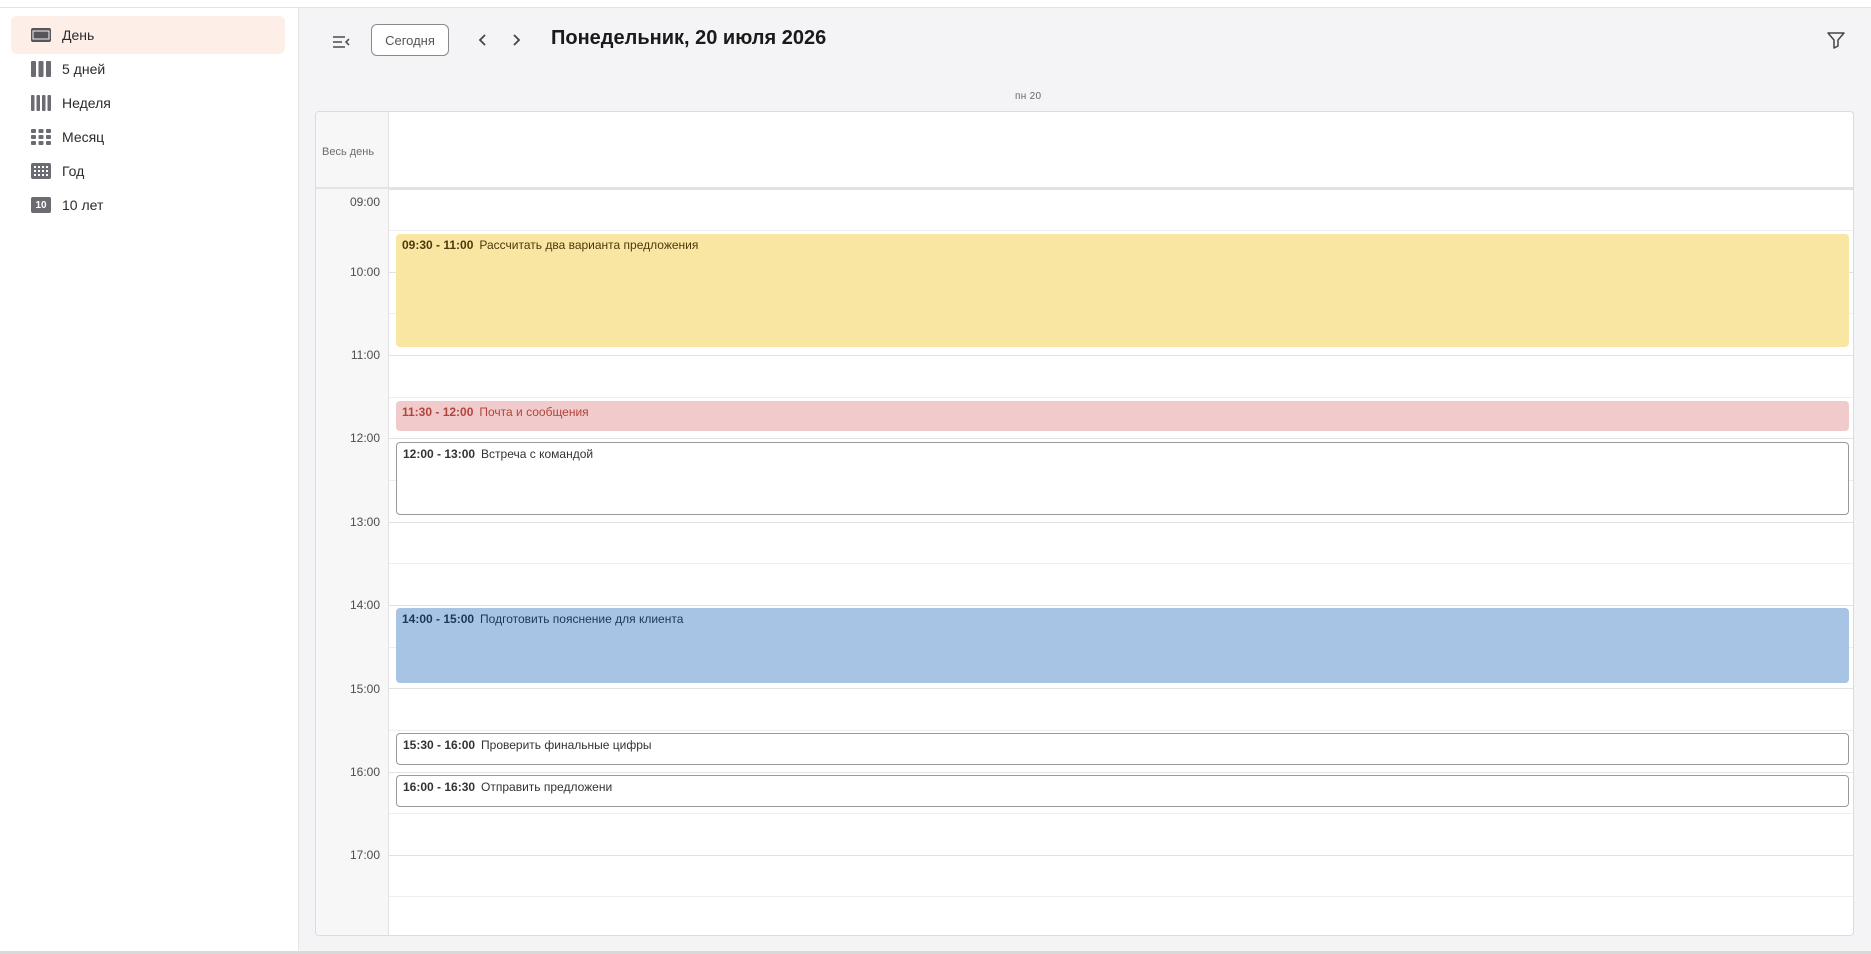 This screenshot has width=1871, height=954. Describe the element at coordinates (534, 412) in the screenshot. I see `event-title: Почта и сообщения` at that location.